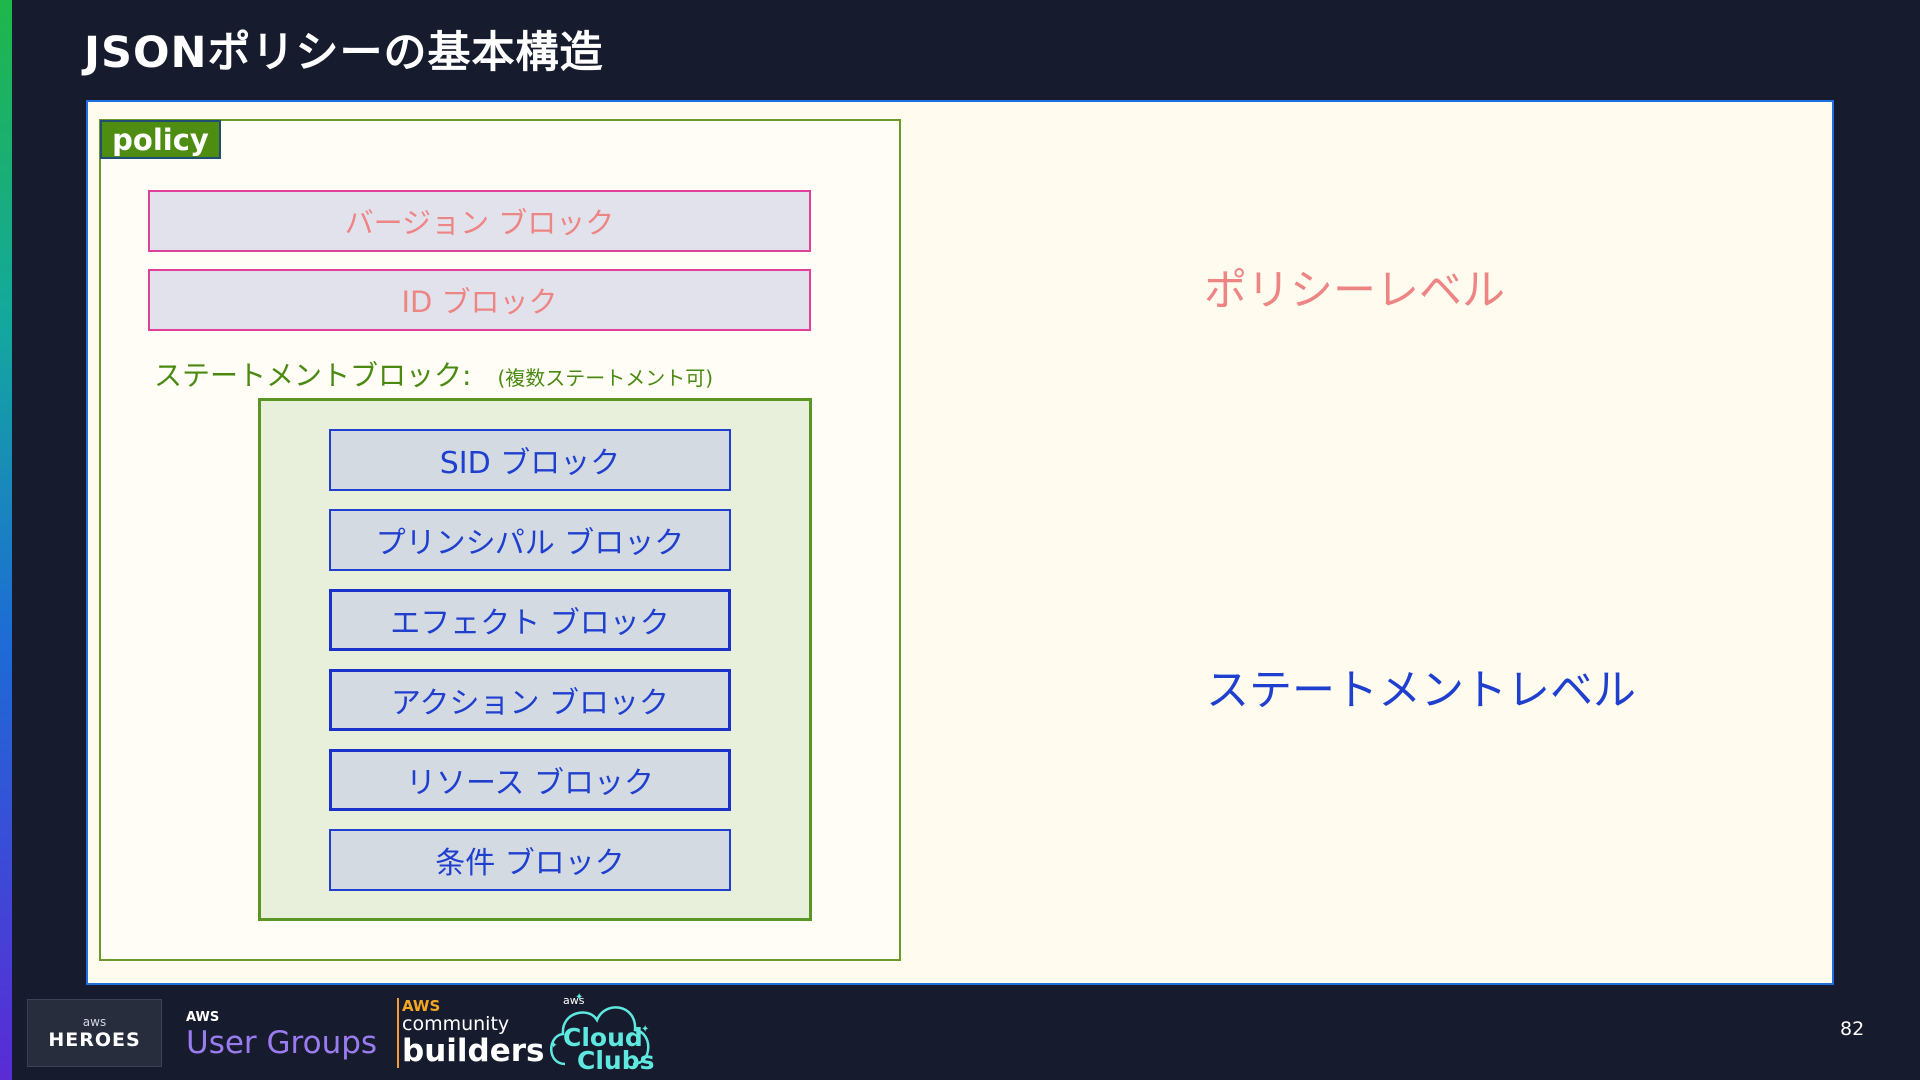  What do you see at coordinates (530, 460) in the screenshot?
I see `sid-block: SID ブロック` at bounding box center [530, 460].